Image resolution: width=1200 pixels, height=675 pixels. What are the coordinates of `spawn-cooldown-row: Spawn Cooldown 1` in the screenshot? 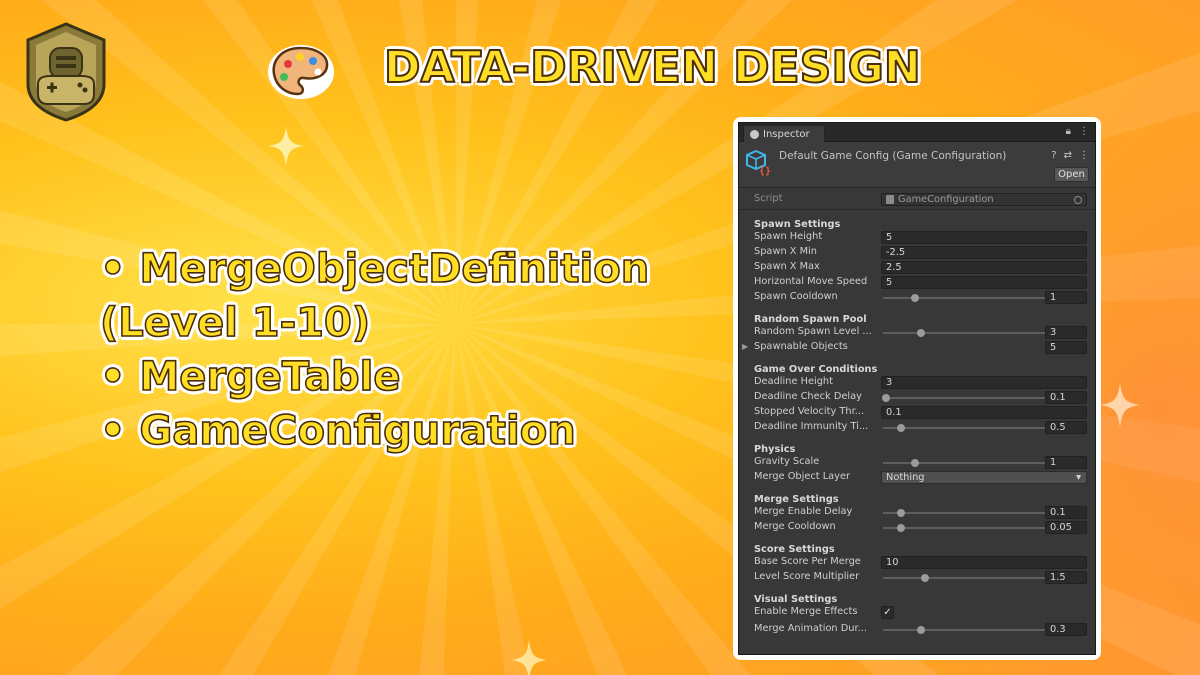 It's located at (917, 297).